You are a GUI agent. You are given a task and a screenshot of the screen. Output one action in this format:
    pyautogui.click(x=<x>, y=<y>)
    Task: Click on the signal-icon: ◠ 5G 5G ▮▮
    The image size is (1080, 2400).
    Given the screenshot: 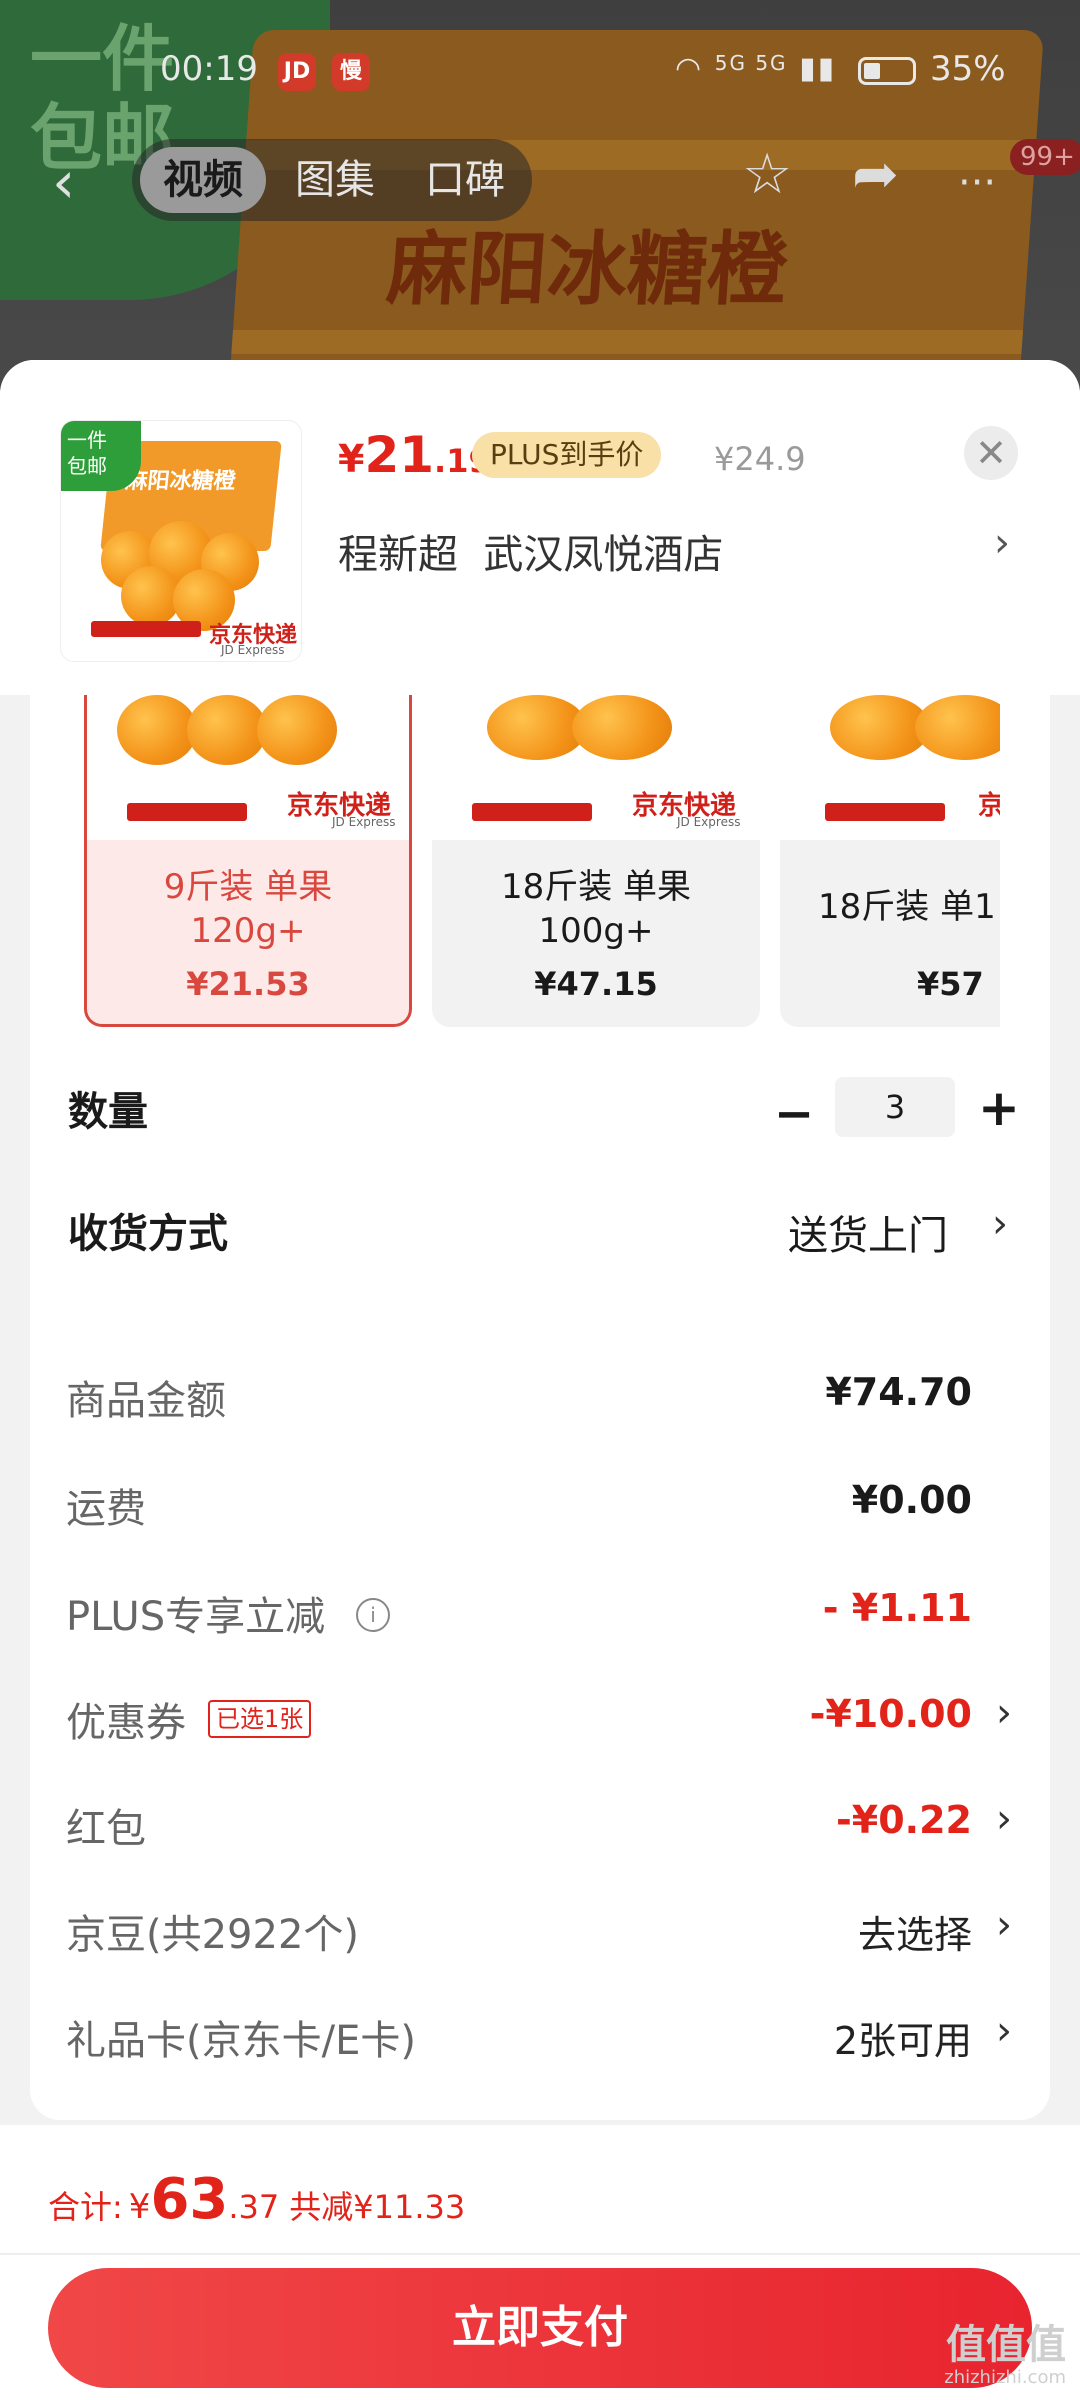 What is the action you would take?
    pyautogui.click(x=756, y=68)
    